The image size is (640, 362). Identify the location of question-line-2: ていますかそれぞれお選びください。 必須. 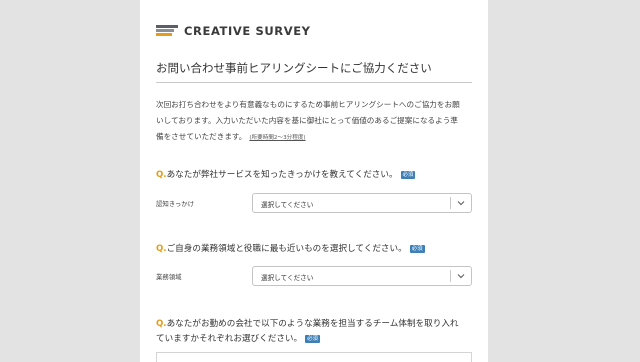
(315, 339).